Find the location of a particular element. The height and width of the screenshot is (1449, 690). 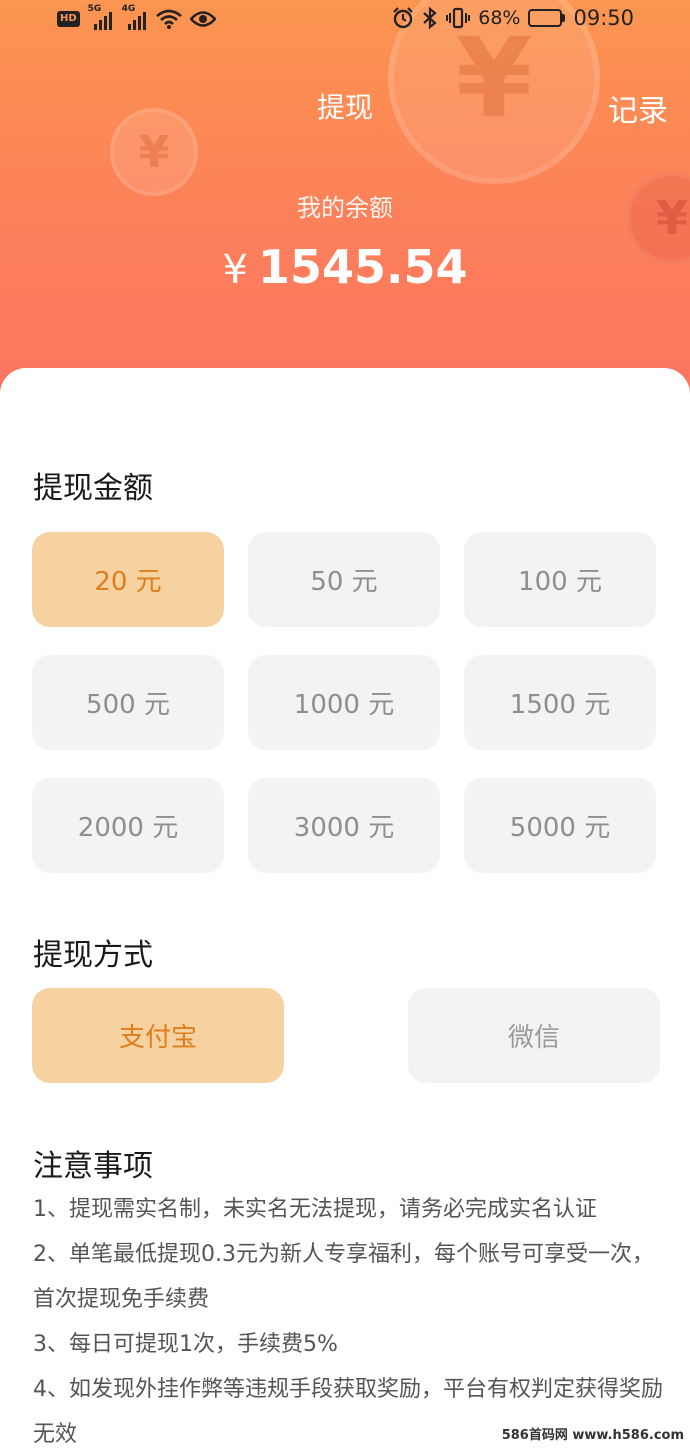

amount-option: 100 元 is located at coordinates (560, 579).